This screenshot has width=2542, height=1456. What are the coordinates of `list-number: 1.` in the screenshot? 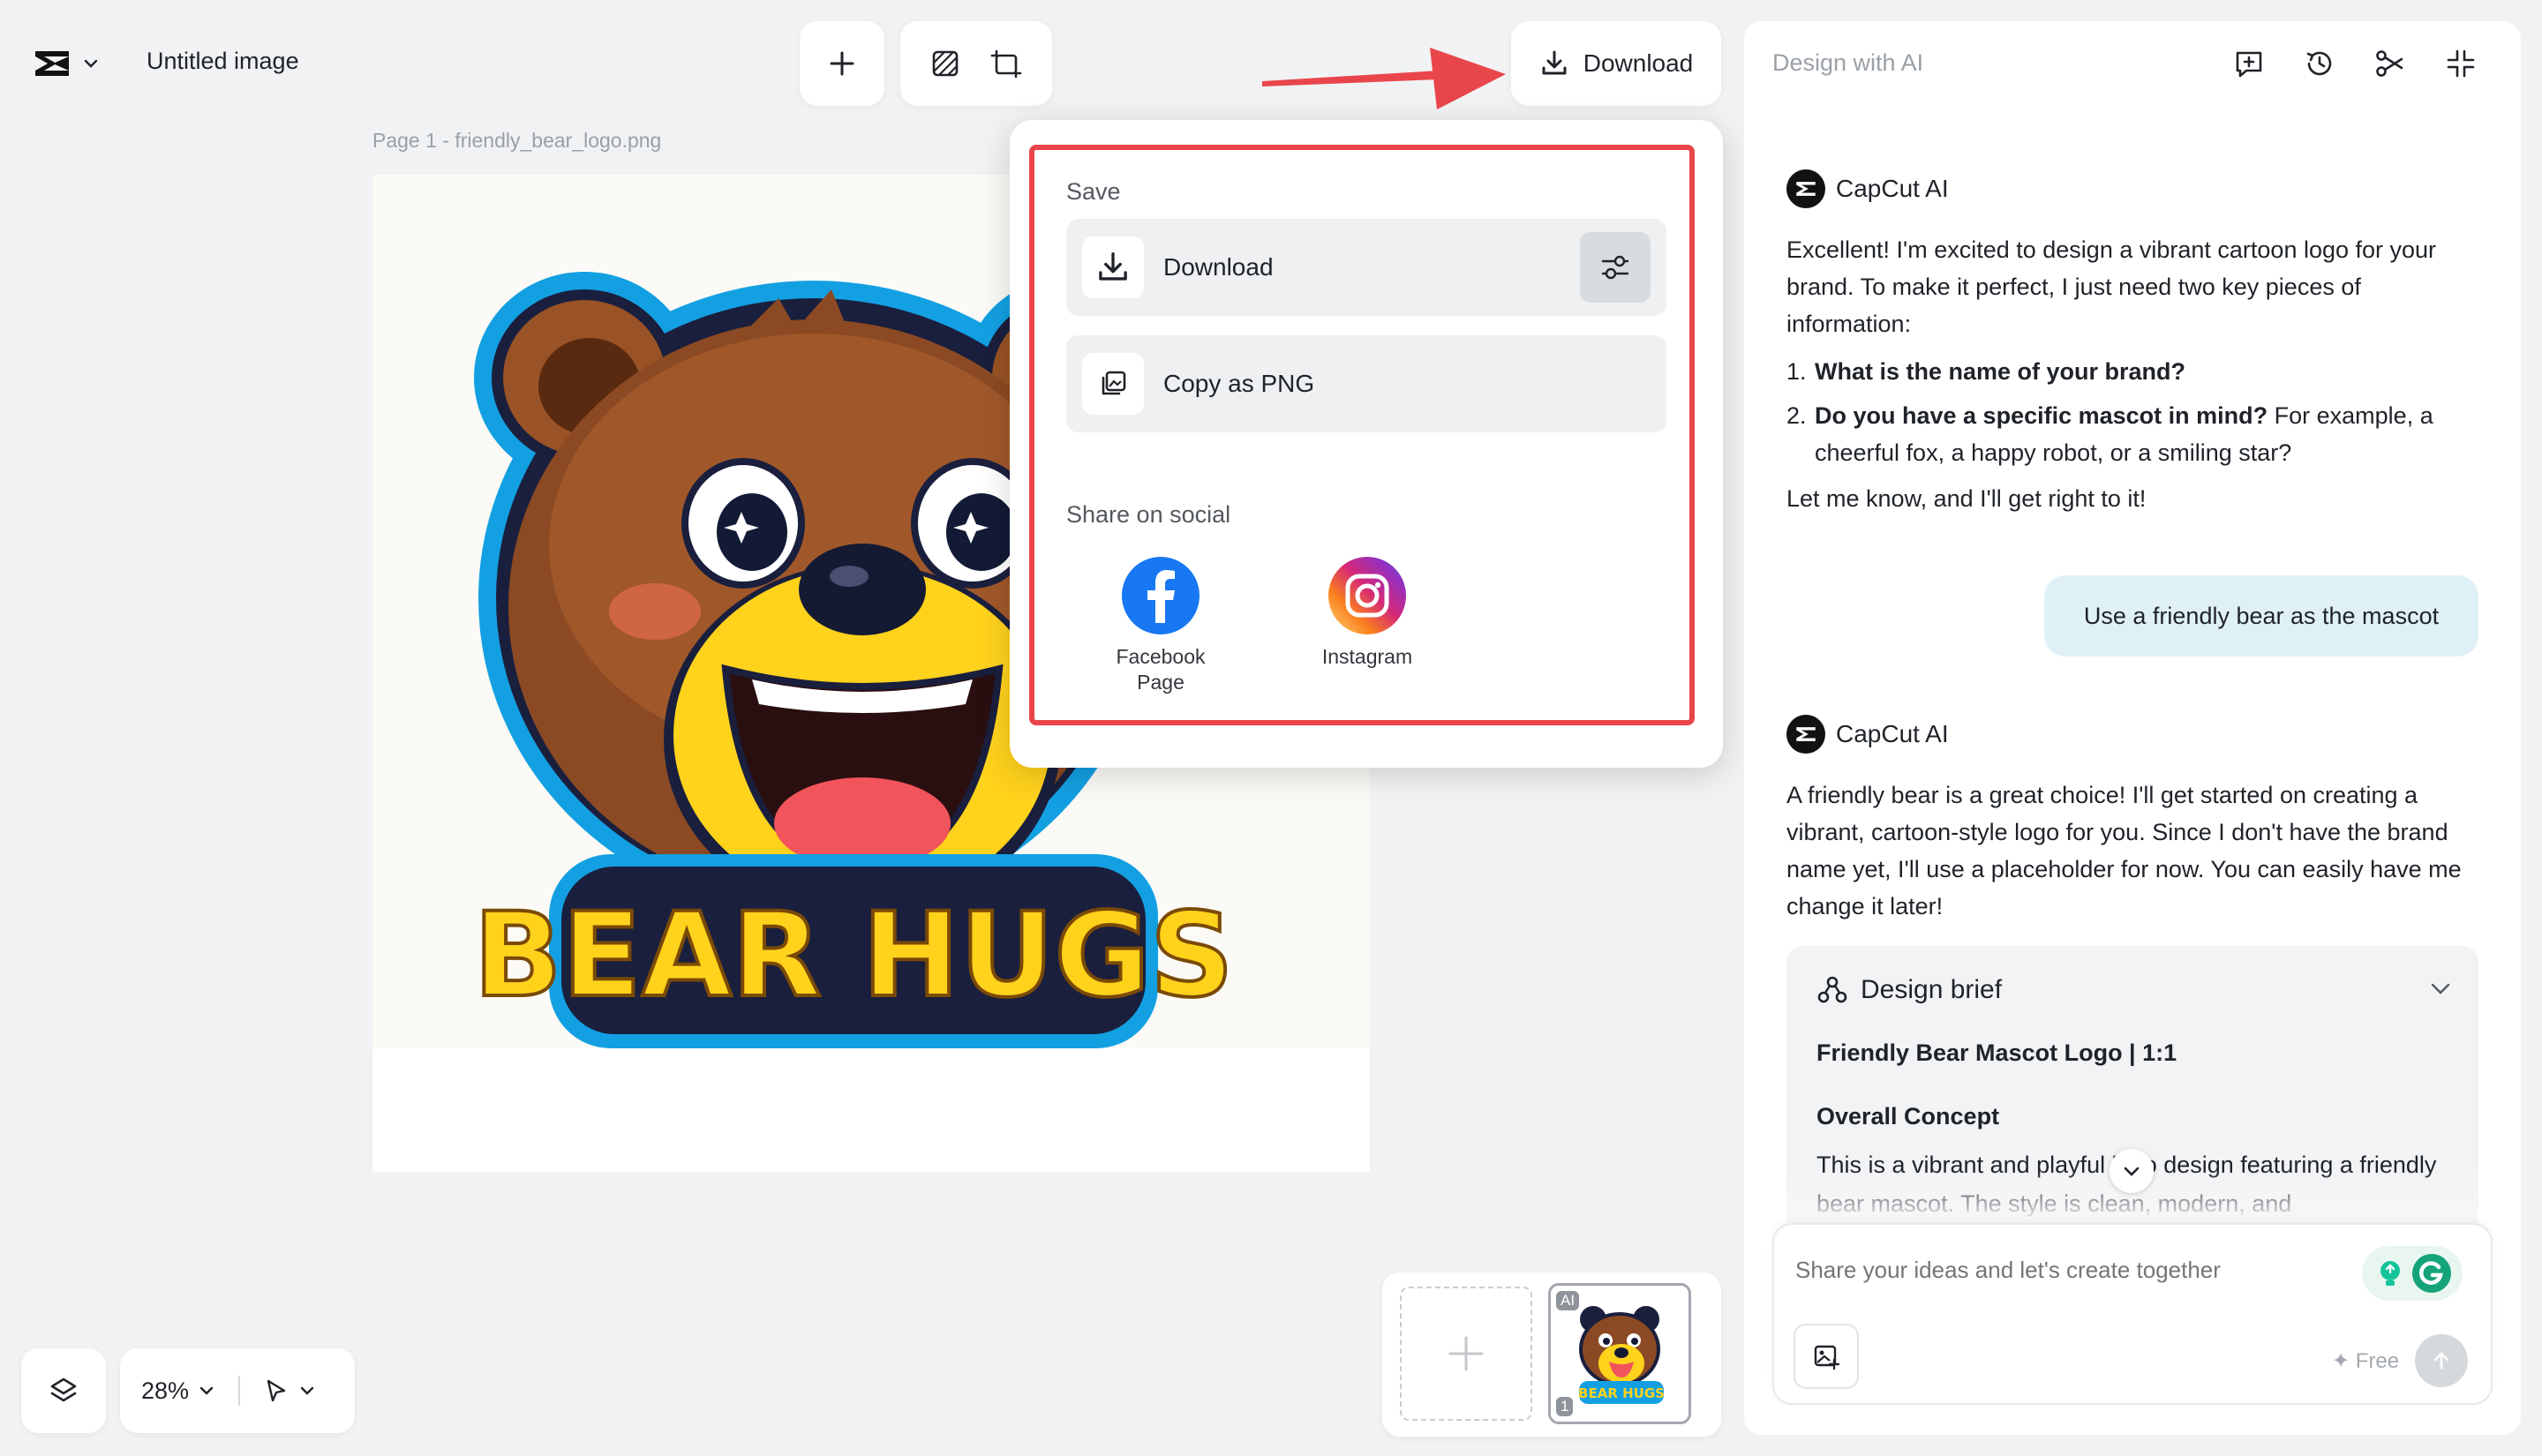 It's located at (1796, 371).